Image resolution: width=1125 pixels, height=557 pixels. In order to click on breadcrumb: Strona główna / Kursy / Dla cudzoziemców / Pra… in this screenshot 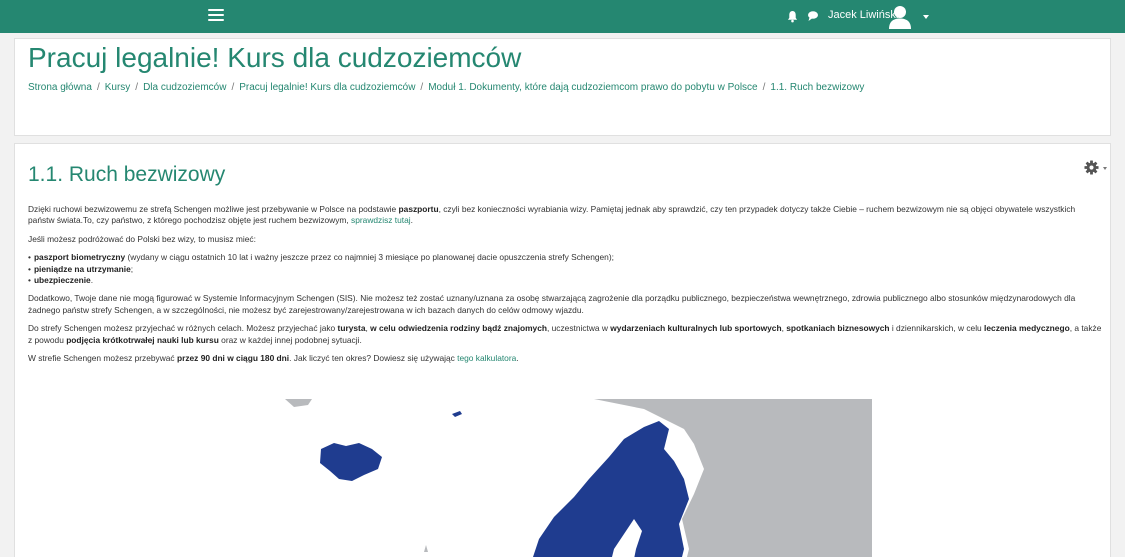, I will do `click(446, 87)`.